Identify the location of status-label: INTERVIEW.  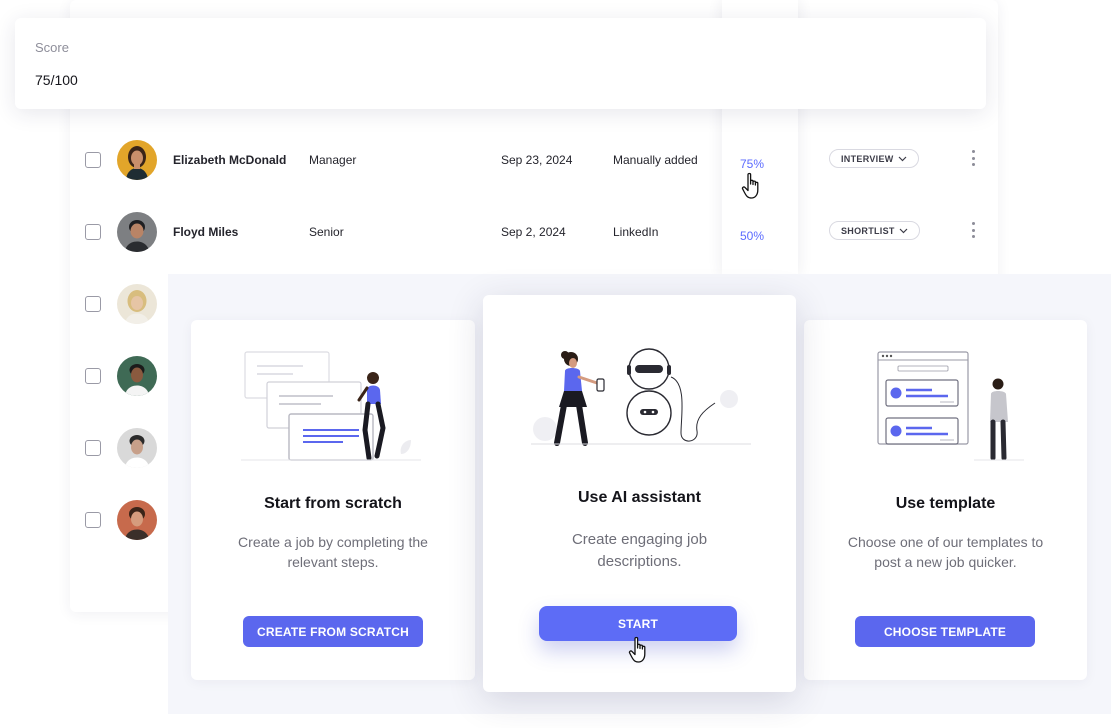
(867, 158).